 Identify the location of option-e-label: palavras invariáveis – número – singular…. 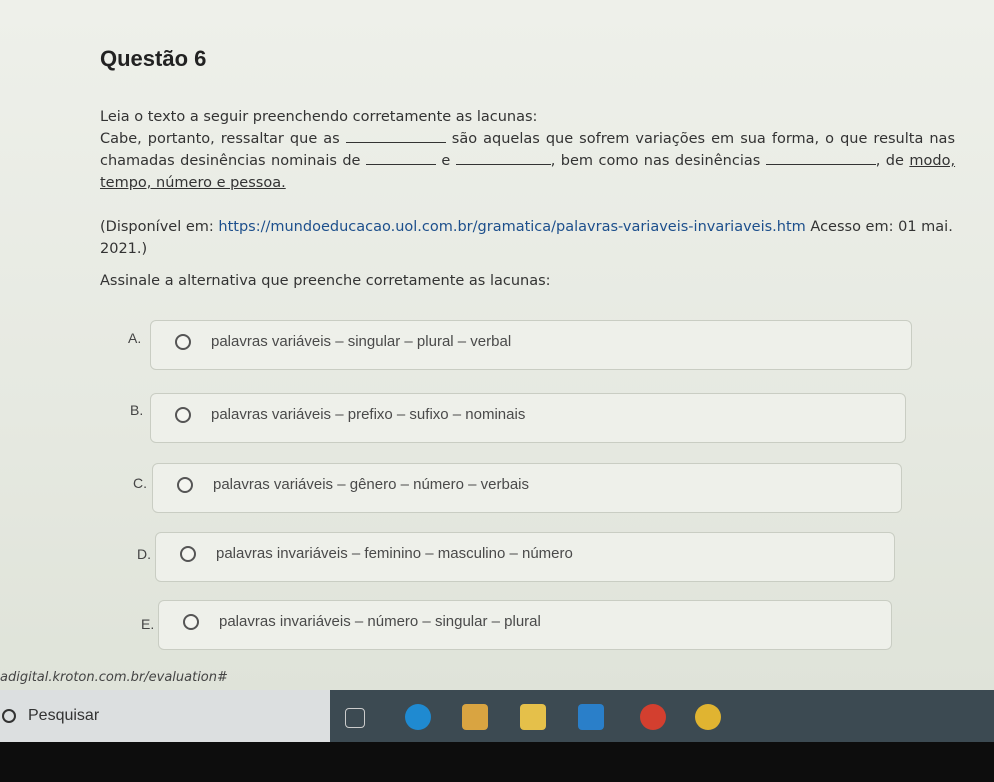
(380, 621).